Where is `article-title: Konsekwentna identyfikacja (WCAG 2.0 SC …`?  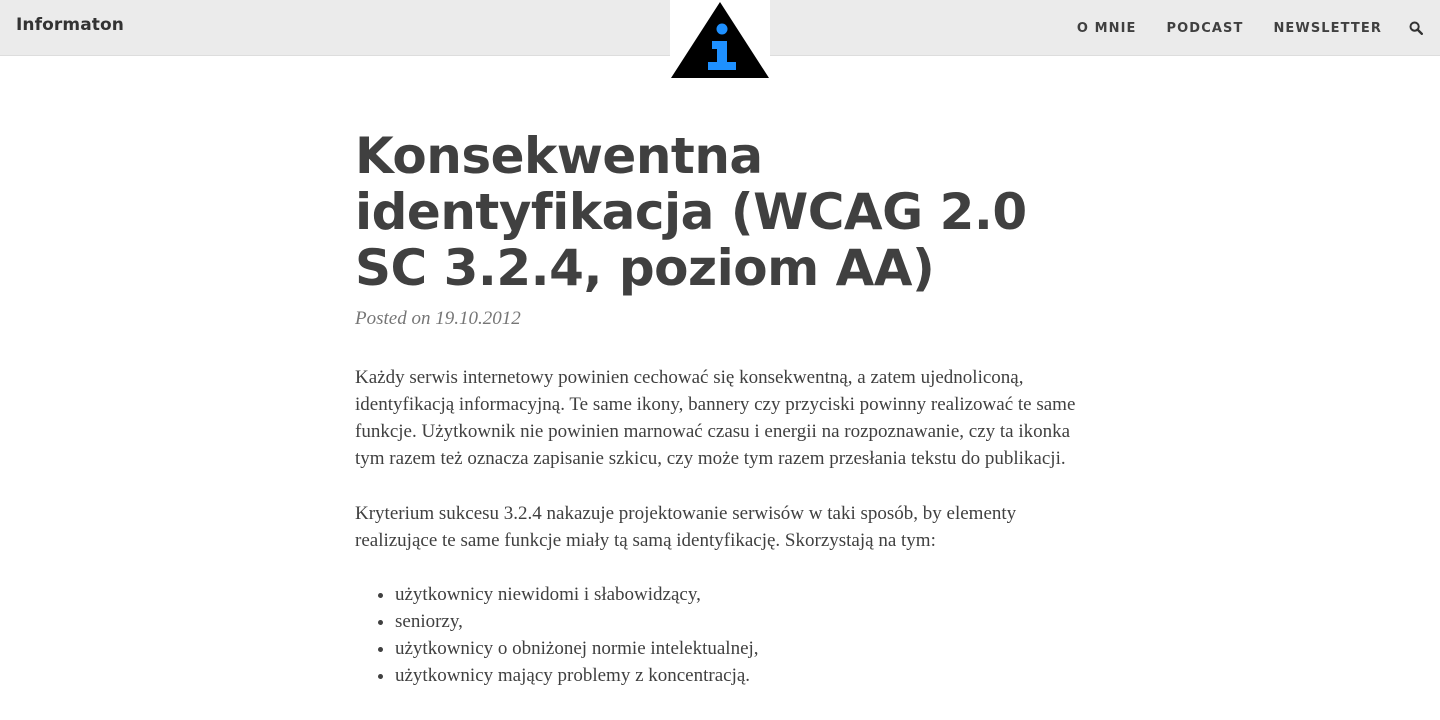
article-title: Konsekwentna identyfikacja (WCAG 2.0 SC … is located at coordinates (691, 212).